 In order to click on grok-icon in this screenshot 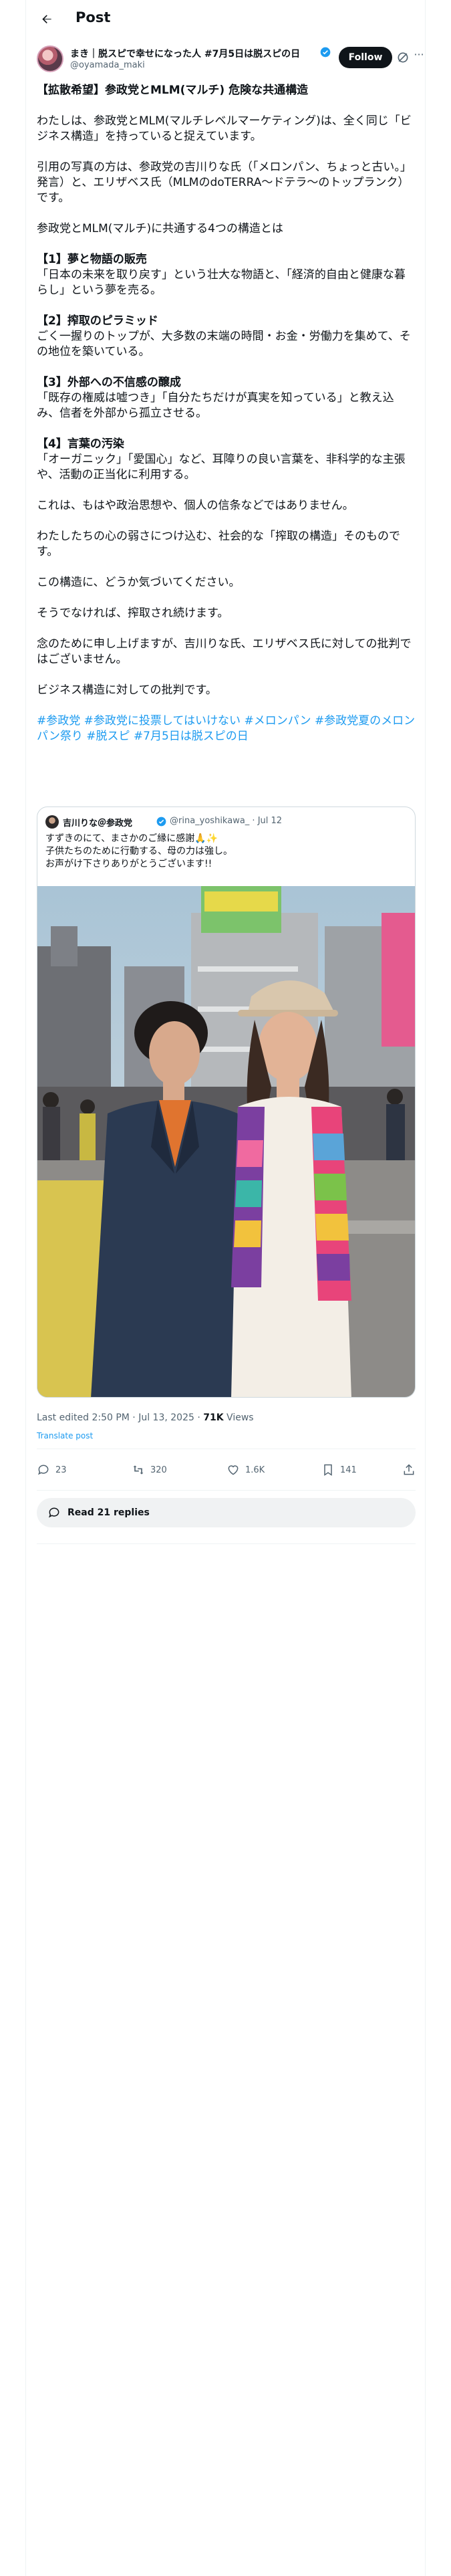, I will do `click(403, 57)`.